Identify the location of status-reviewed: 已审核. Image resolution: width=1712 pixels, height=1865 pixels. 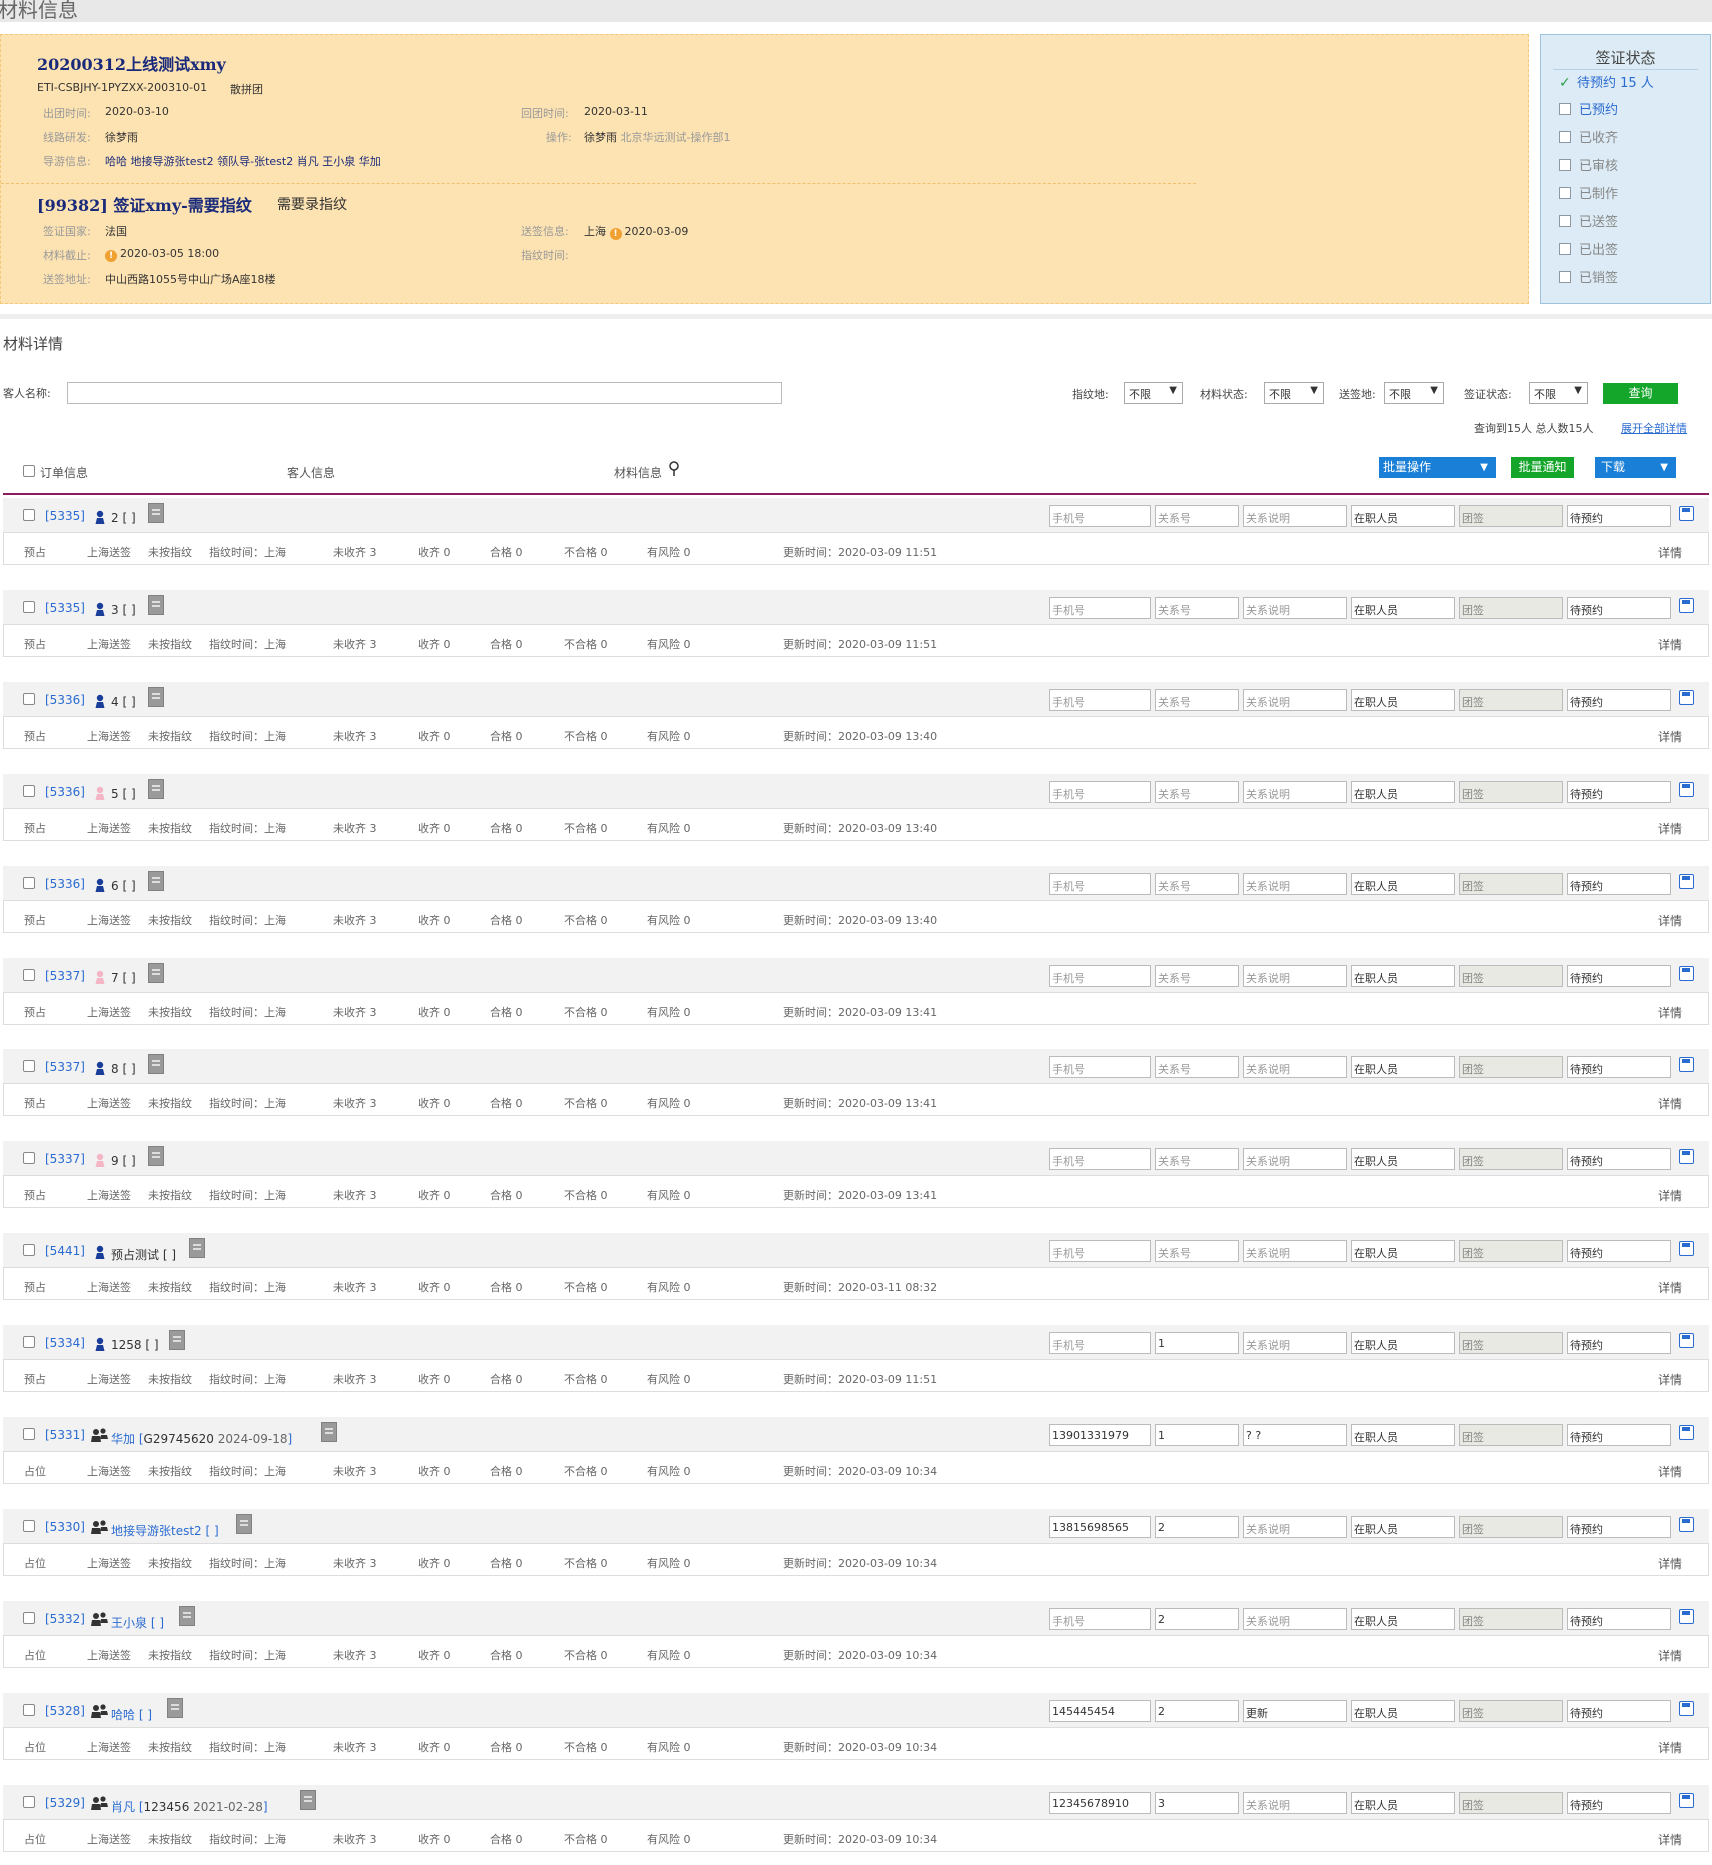
(1588, 167).